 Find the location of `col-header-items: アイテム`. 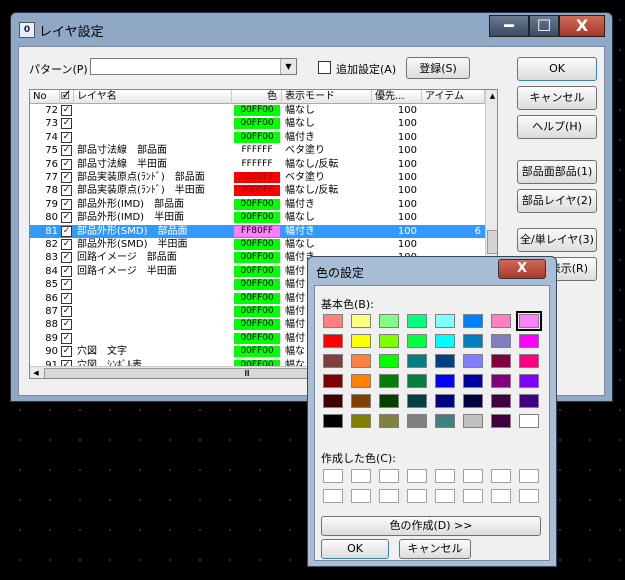

col-header-items: アイテム is located at coordinates (453, 97).